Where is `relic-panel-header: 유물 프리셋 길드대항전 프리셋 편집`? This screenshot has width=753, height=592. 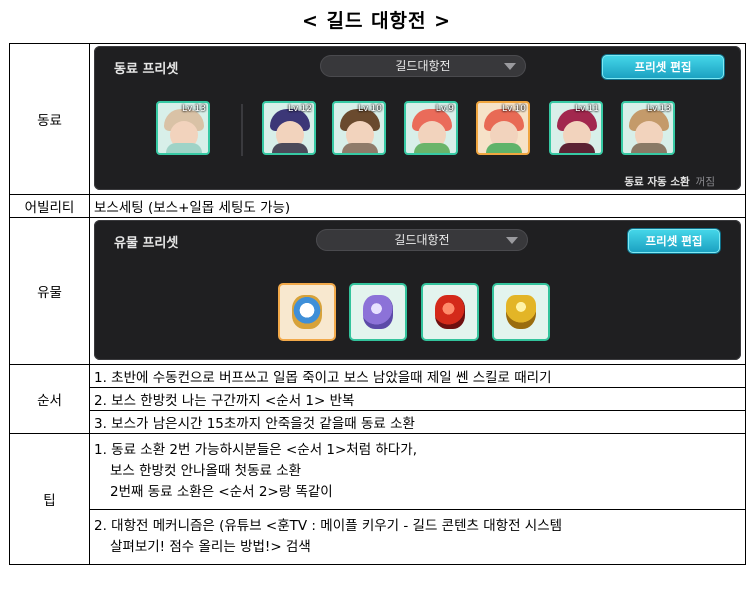
relic-panel-header: 유물 프리셋 길드대항전 프리셋 편집 is located at coordinates (417, 240).